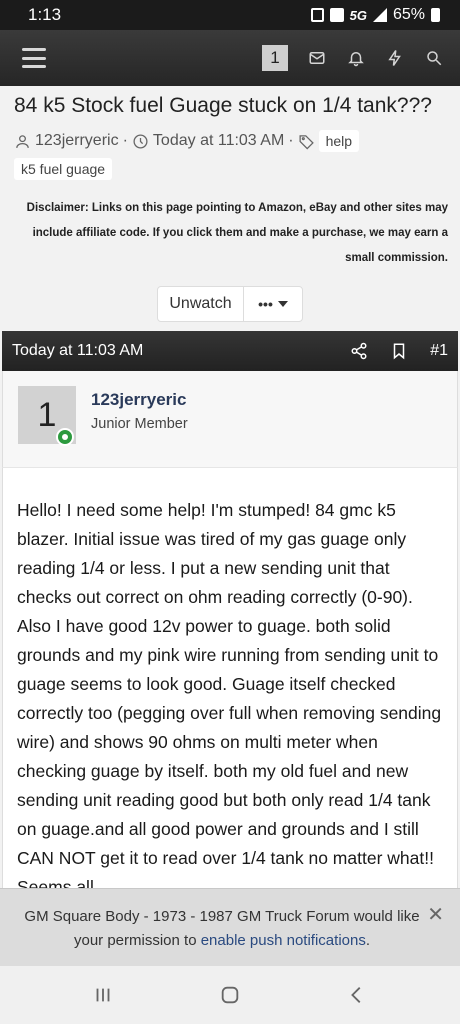 The height and width of the screenshot is (1024, 460). I want to click on home-button, so click(230, 995).